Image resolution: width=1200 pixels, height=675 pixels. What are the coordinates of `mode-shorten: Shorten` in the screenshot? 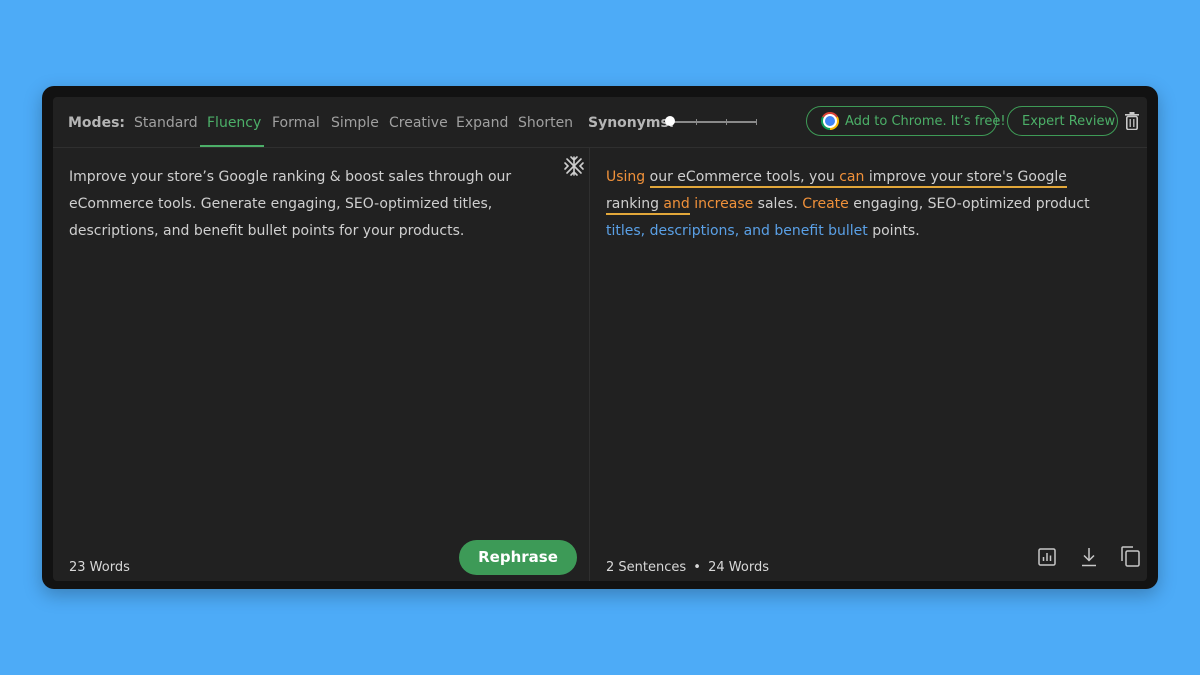 It's located at (545, 123).